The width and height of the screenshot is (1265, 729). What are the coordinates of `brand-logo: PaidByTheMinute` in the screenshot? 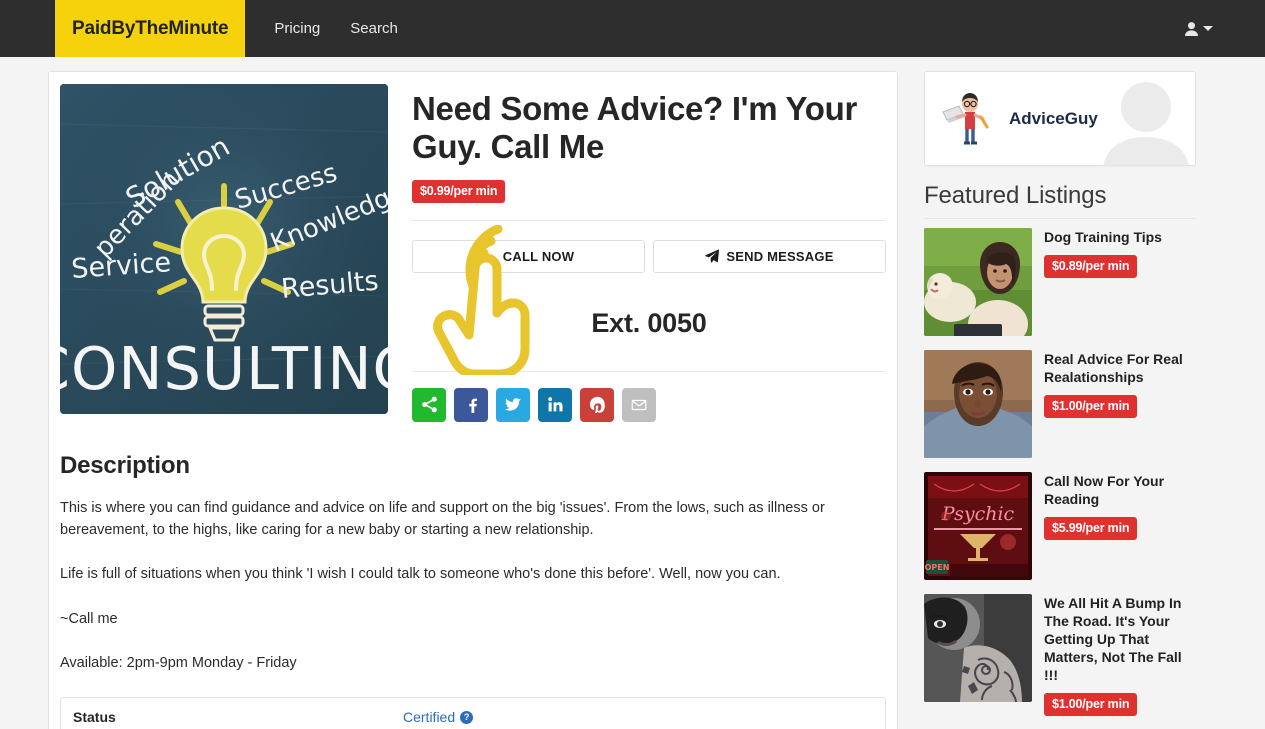 It's located at (150, 28).